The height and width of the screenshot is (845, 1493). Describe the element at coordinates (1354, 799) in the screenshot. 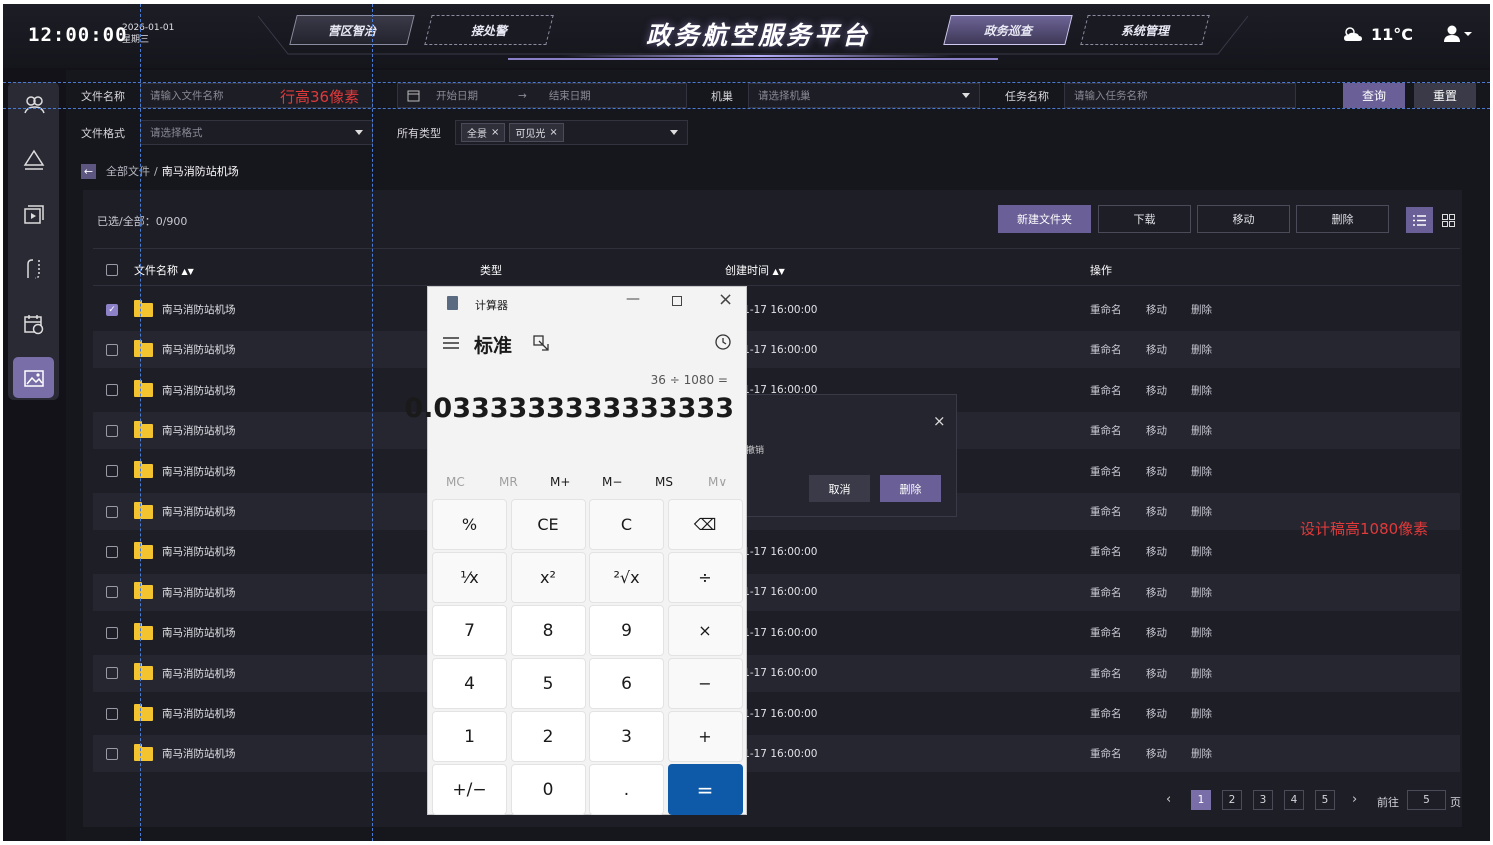

I see `next-page-icon: ›` at that location.